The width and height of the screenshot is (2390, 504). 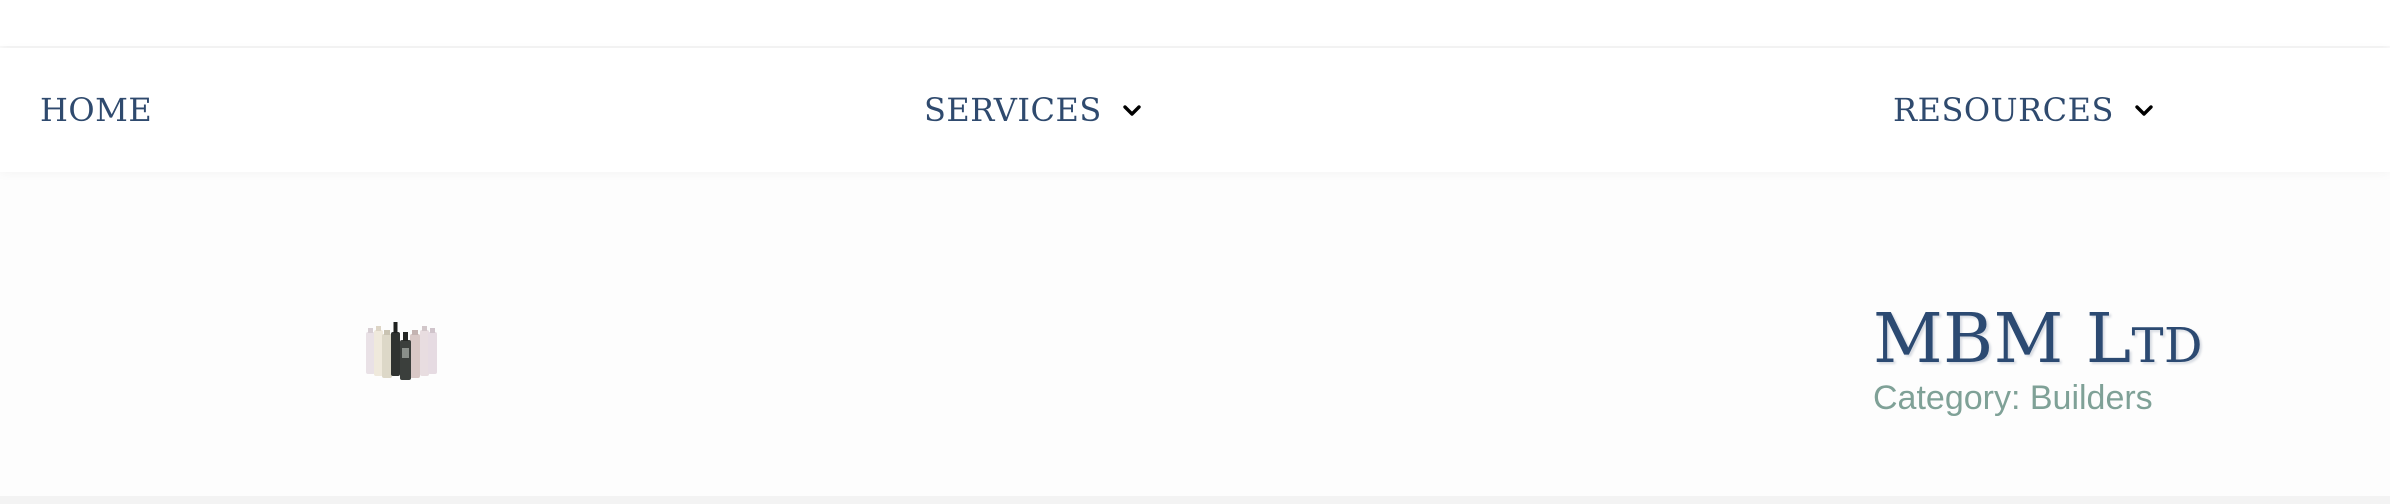 I want to click on listing-title: MBM Ltd, so click(x=2103, y=340).